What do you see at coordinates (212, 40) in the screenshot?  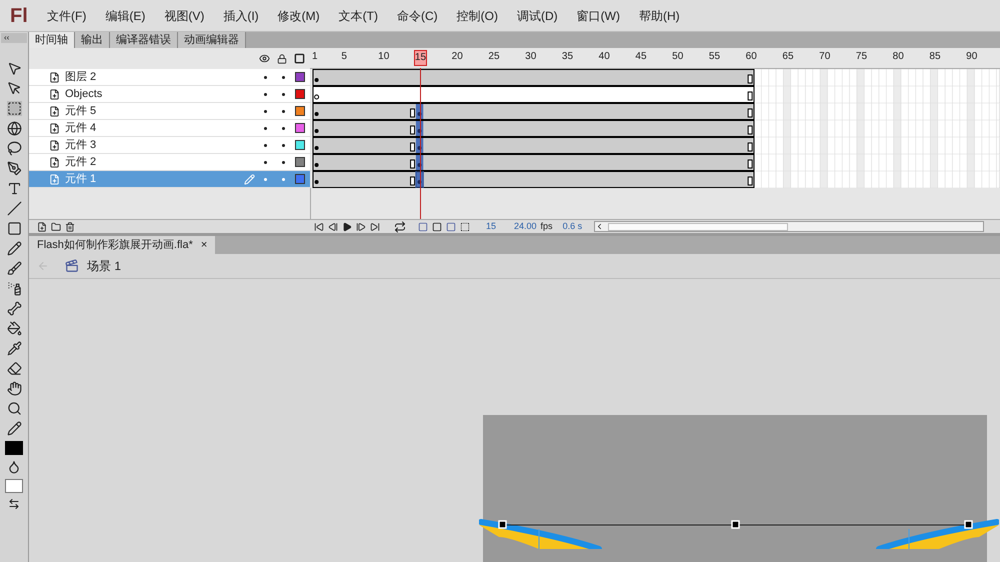 I see `panel-tab: 动画编辑器` at bounding box center [212, 40].